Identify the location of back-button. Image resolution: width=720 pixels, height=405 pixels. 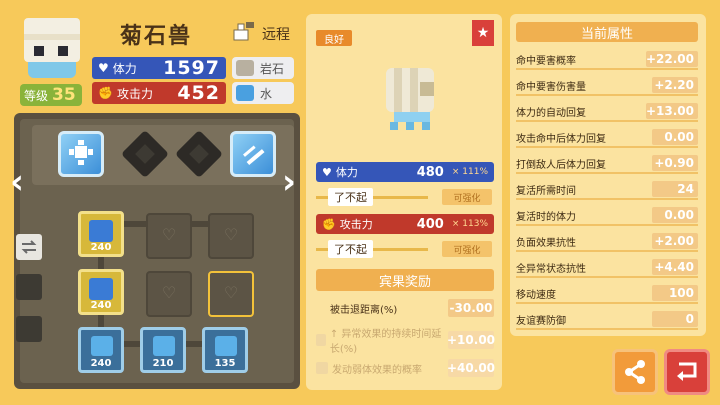
(687, 372).